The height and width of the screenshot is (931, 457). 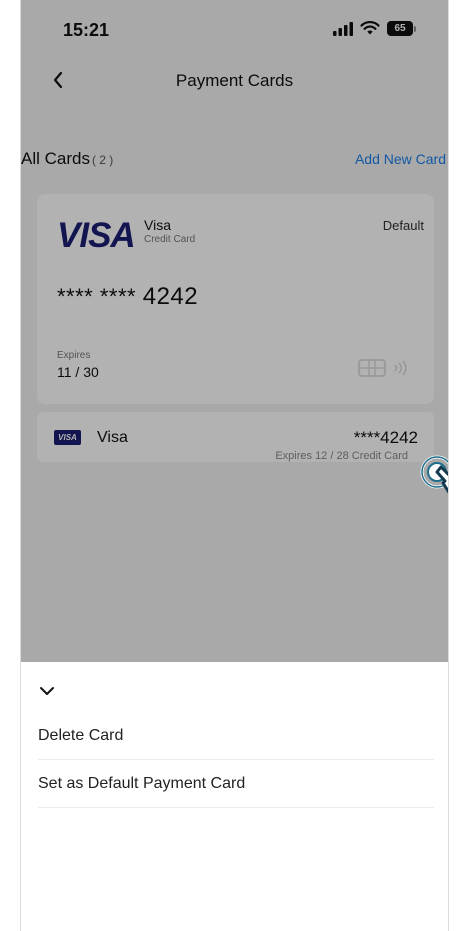 I want to click on chevron-down-icon, so click(x=47, y=691).